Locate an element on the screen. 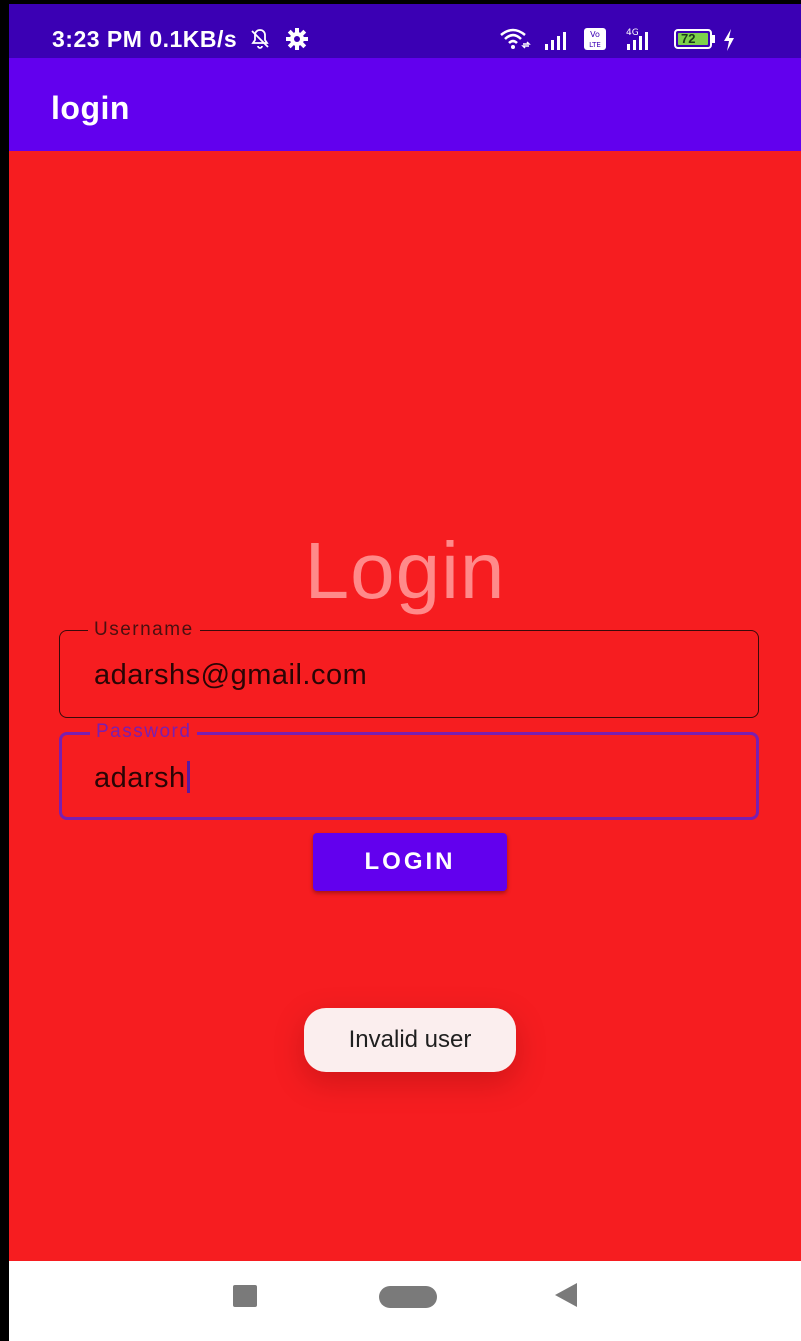 This screenshot has width=801, height=1341. toast-message: Invalid user is located at coordinates (410, 1040).